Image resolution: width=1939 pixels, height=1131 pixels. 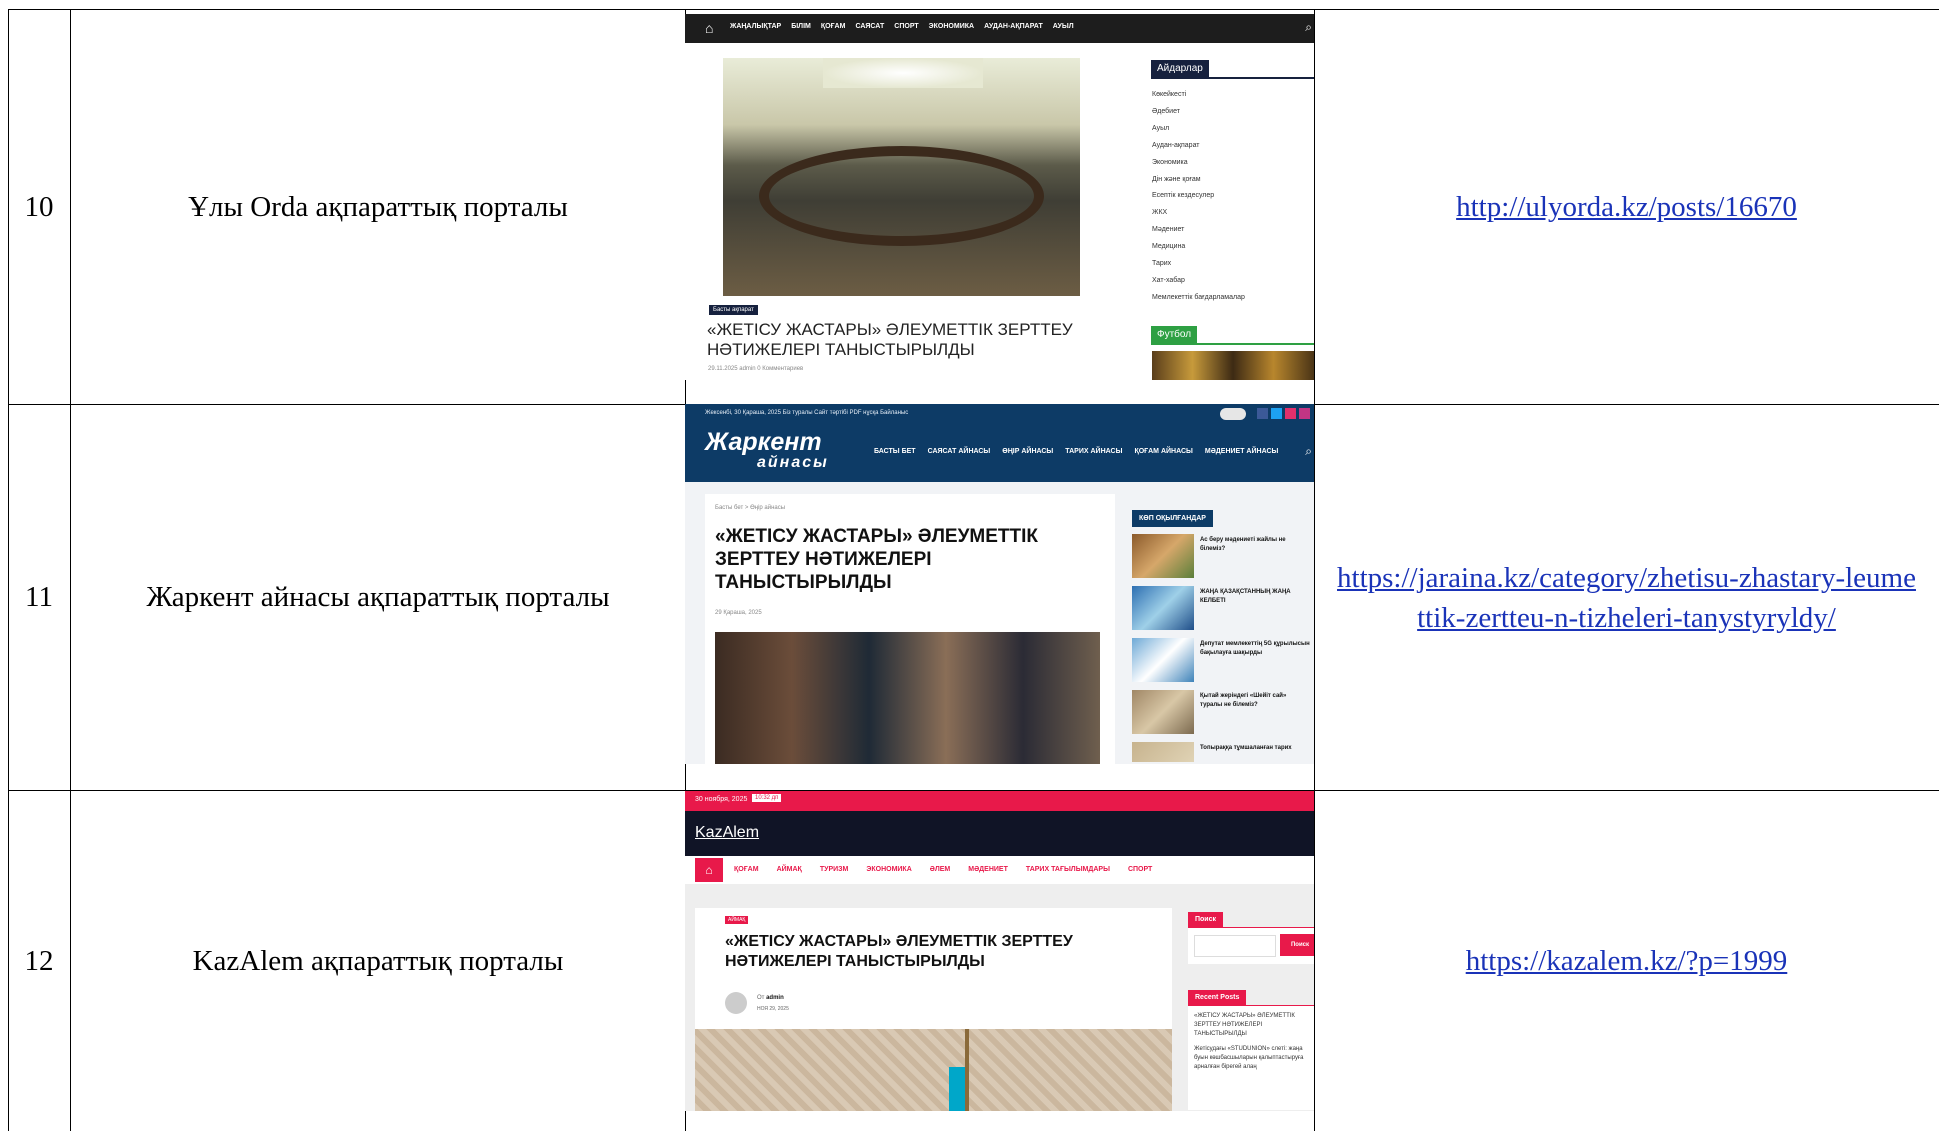 What do you see at coordinates (940, 869) in the screenshot?
I see `nav-item: ӘЛЕМ` at bounding box center [940, 869].